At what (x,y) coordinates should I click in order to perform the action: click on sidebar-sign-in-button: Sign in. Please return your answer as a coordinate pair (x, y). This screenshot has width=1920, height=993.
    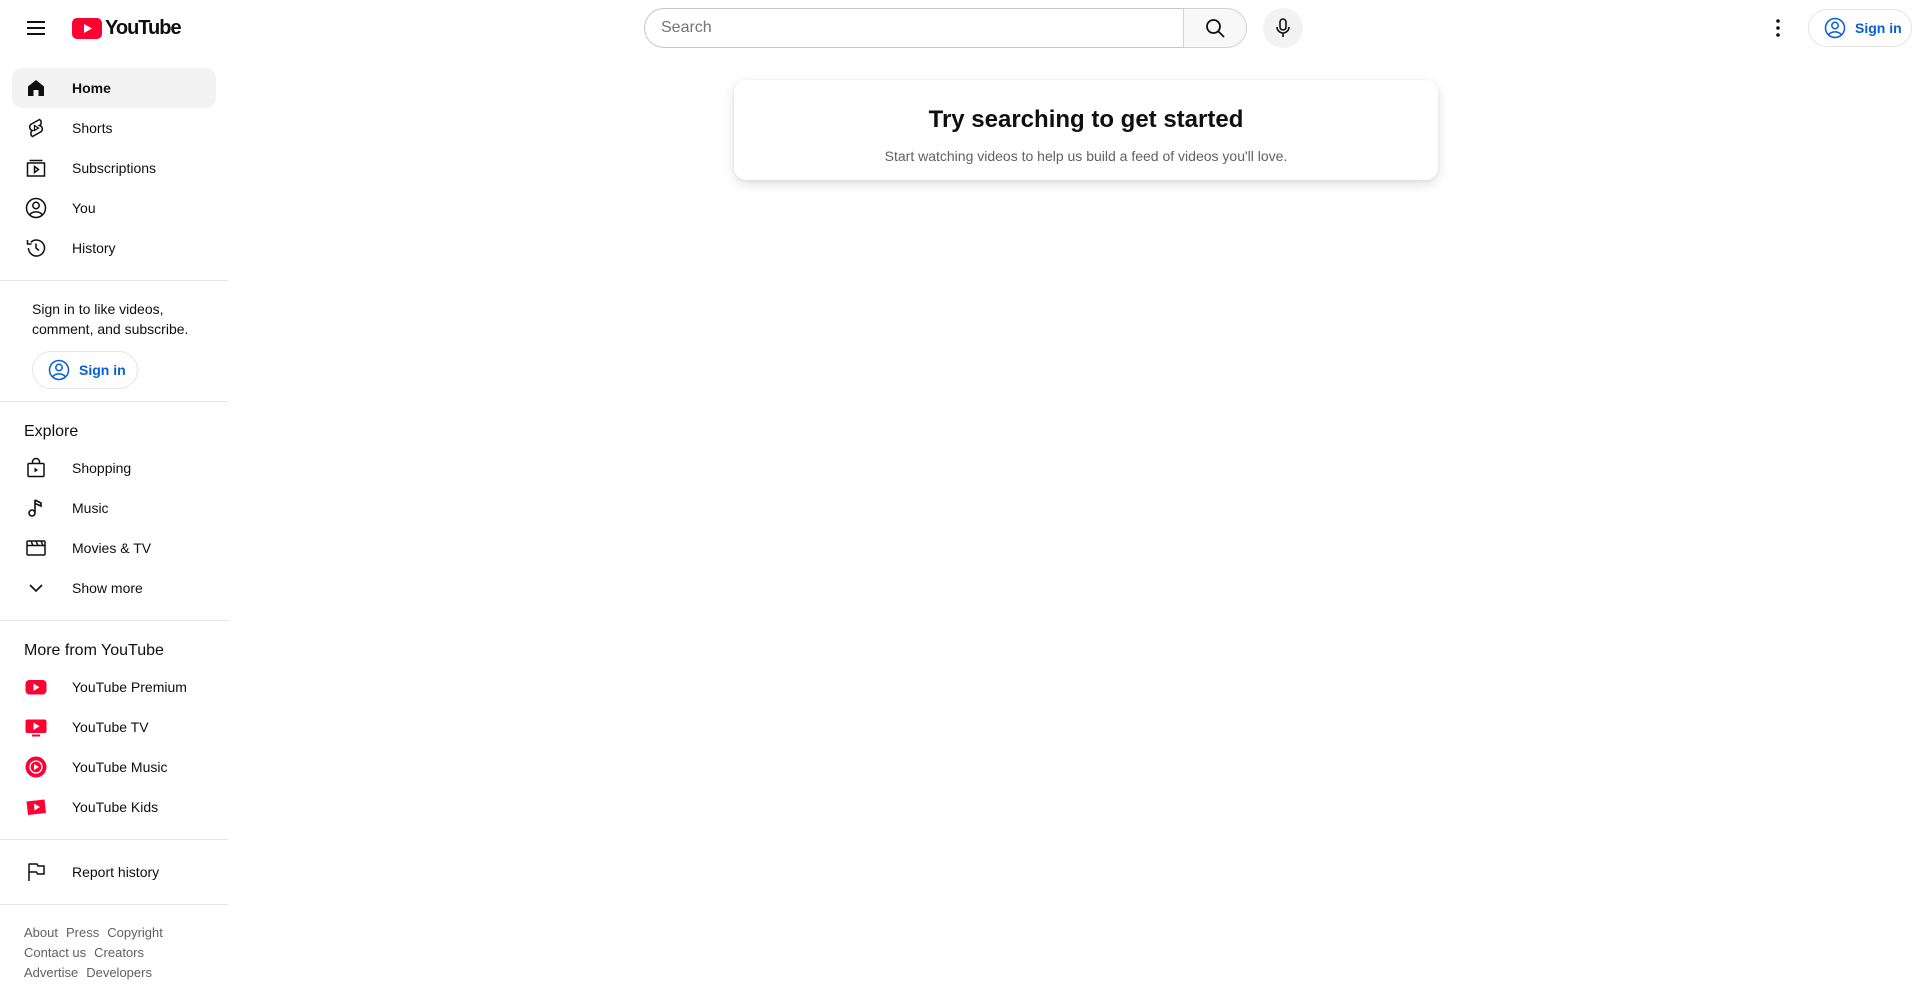
    Looking at the image, I should click on (85, 370).